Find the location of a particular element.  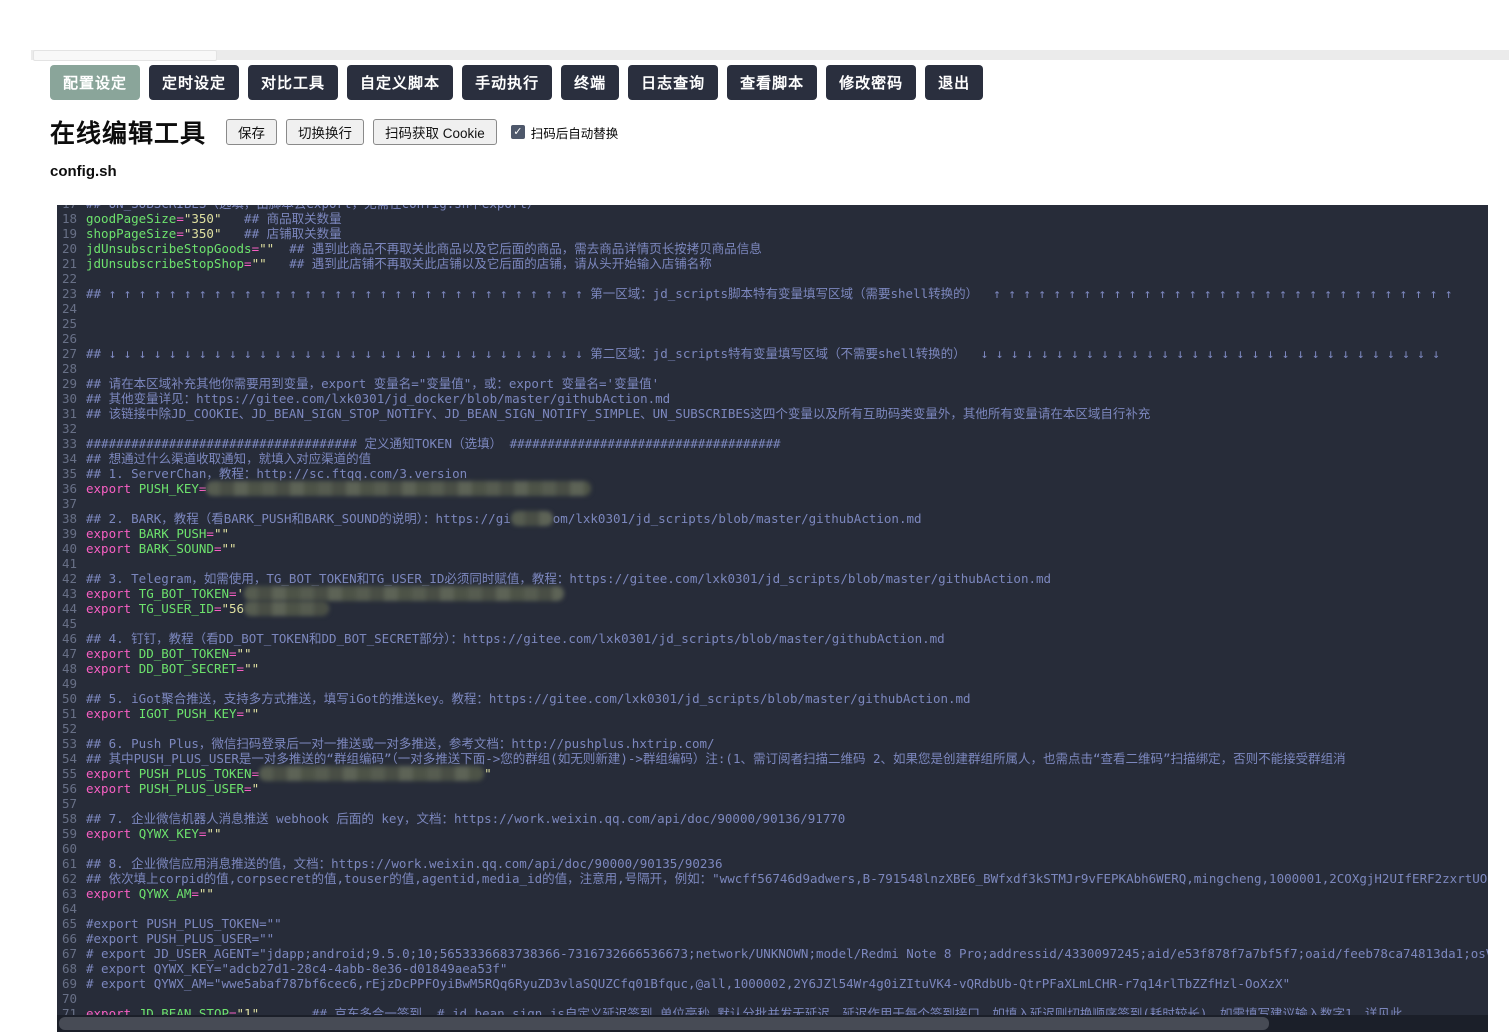

toolbar-buttons: 保存 切换换行 扫码获取 Cookie is located at coordinates (361, 132).